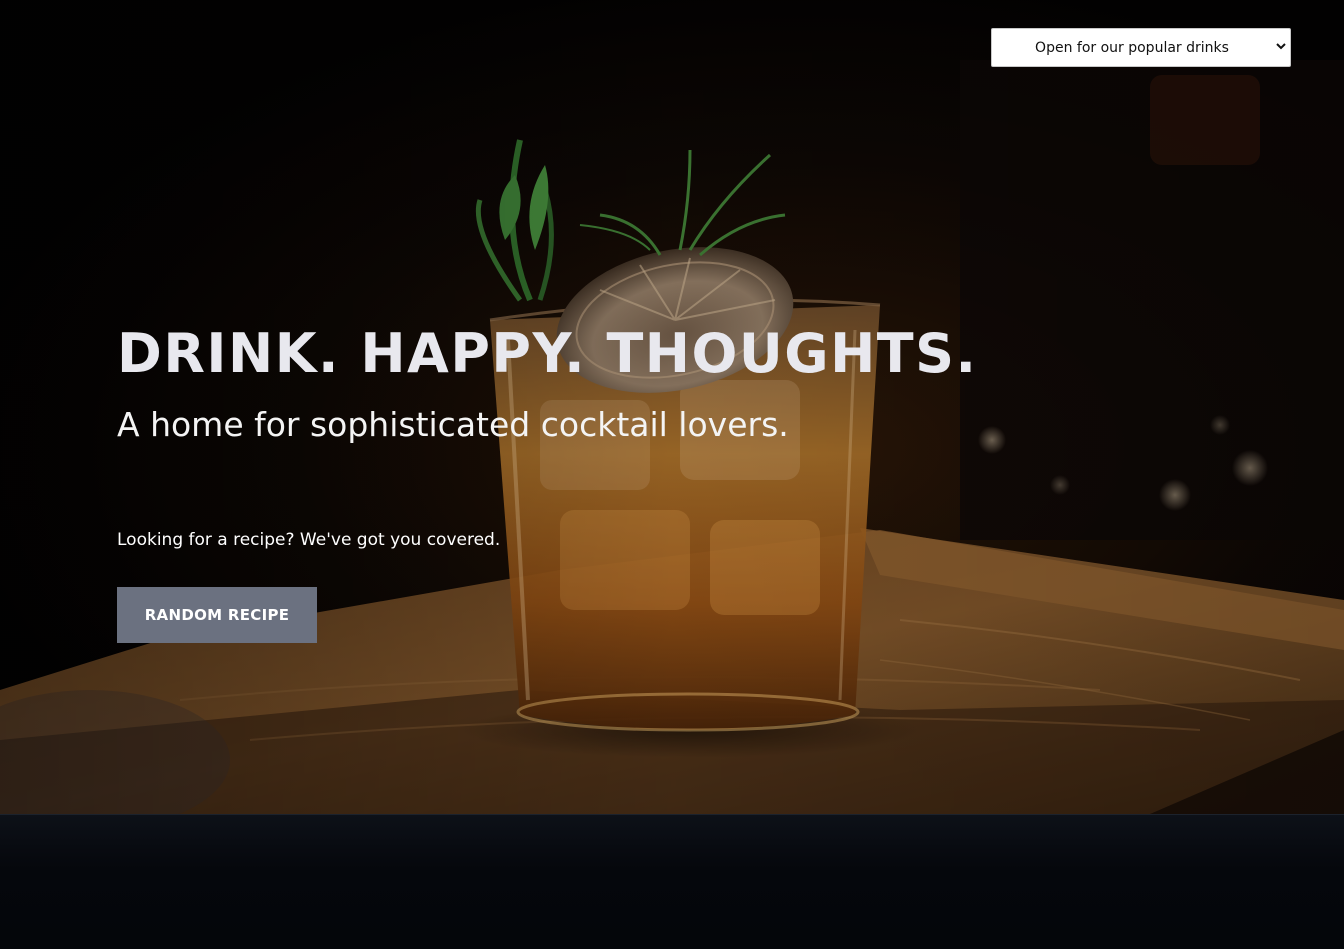  What do you see at coordinates (217, 615) in the screenshot?
I see `random-recipe-button: RANDOM RECIPE` at bounding box center [217, 615].